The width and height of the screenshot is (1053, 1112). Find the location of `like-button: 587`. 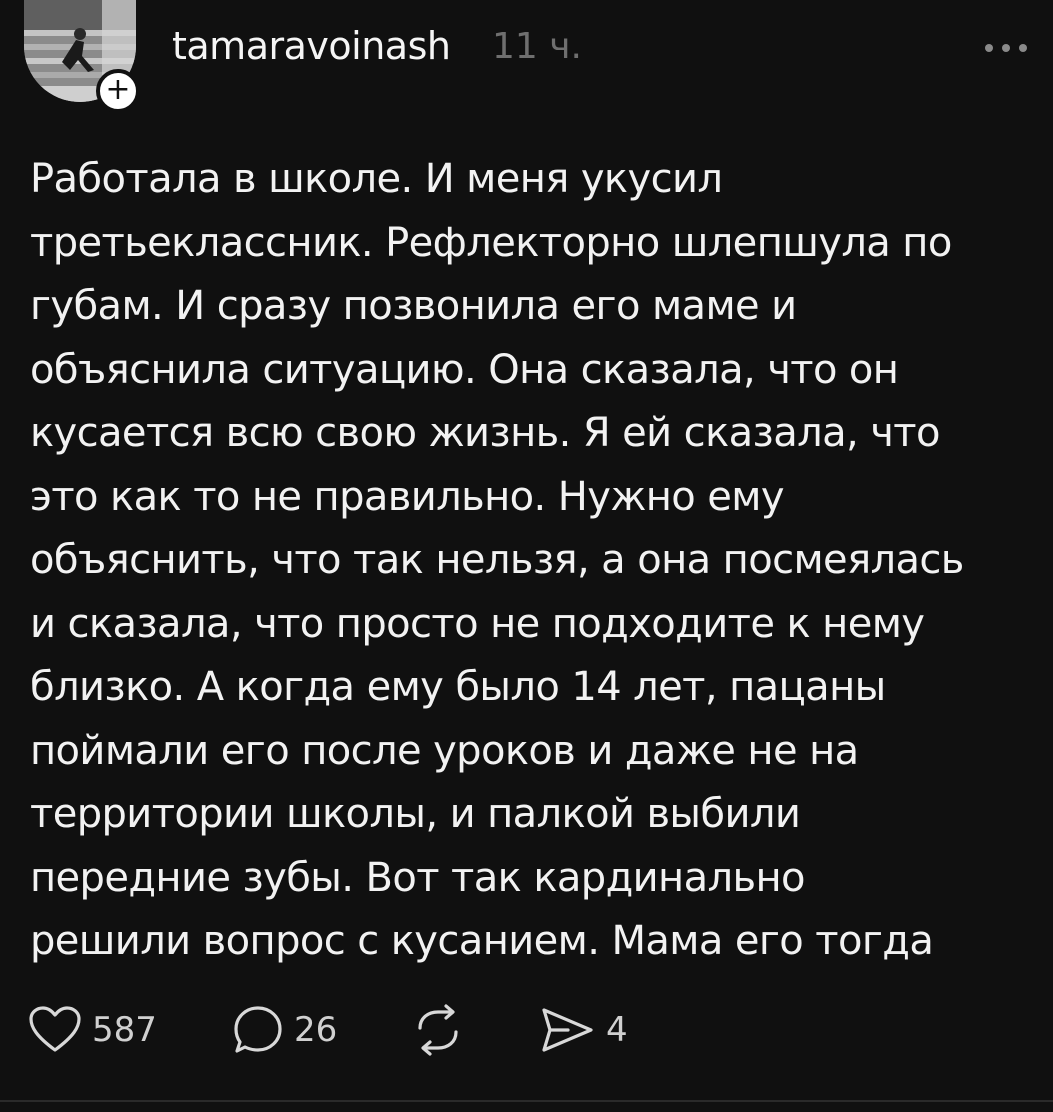

like-button: 587 is located at coordinates (92, 1030).